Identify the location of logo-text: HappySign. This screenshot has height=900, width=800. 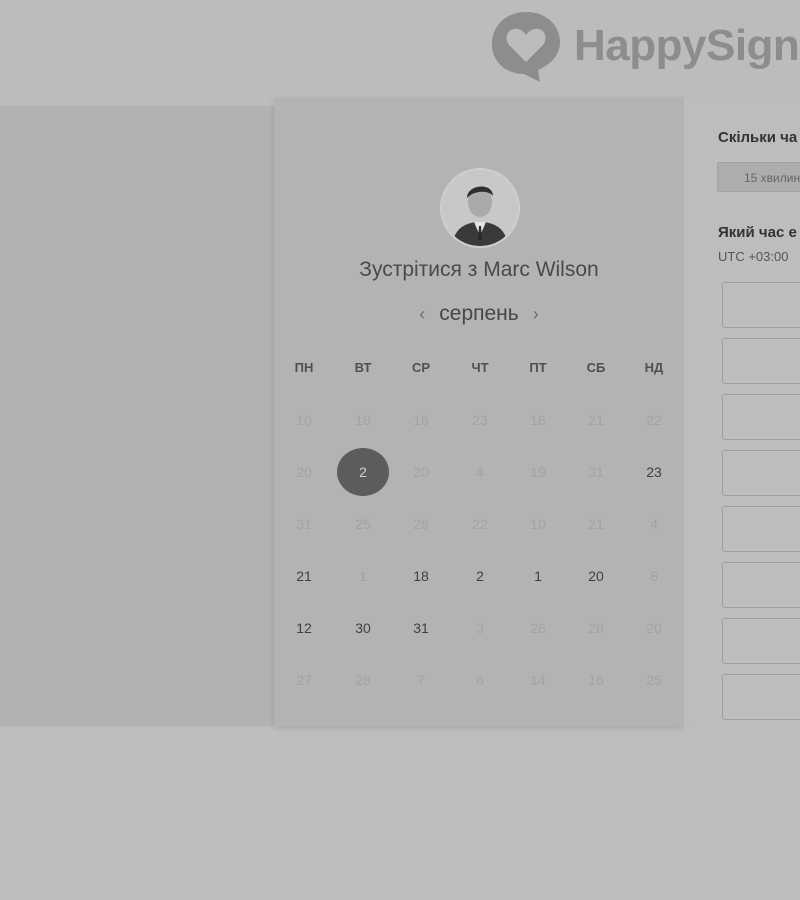
(687, 45).